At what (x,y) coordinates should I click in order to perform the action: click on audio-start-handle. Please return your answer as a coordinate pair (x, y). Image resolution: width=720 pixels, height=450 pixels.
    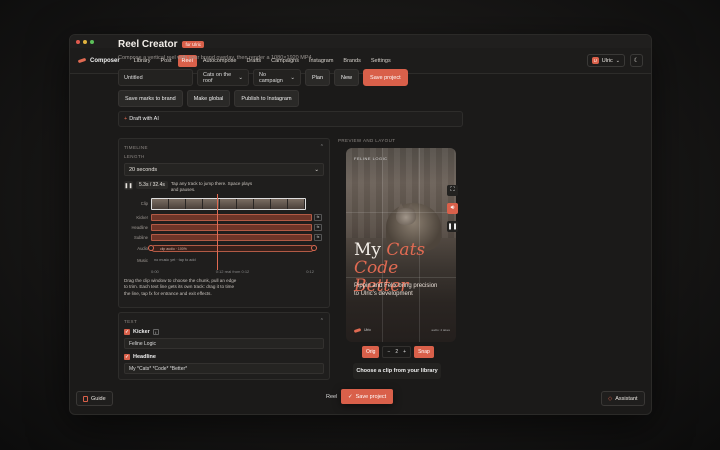
    Looking at the image, I should click on (151, 247).